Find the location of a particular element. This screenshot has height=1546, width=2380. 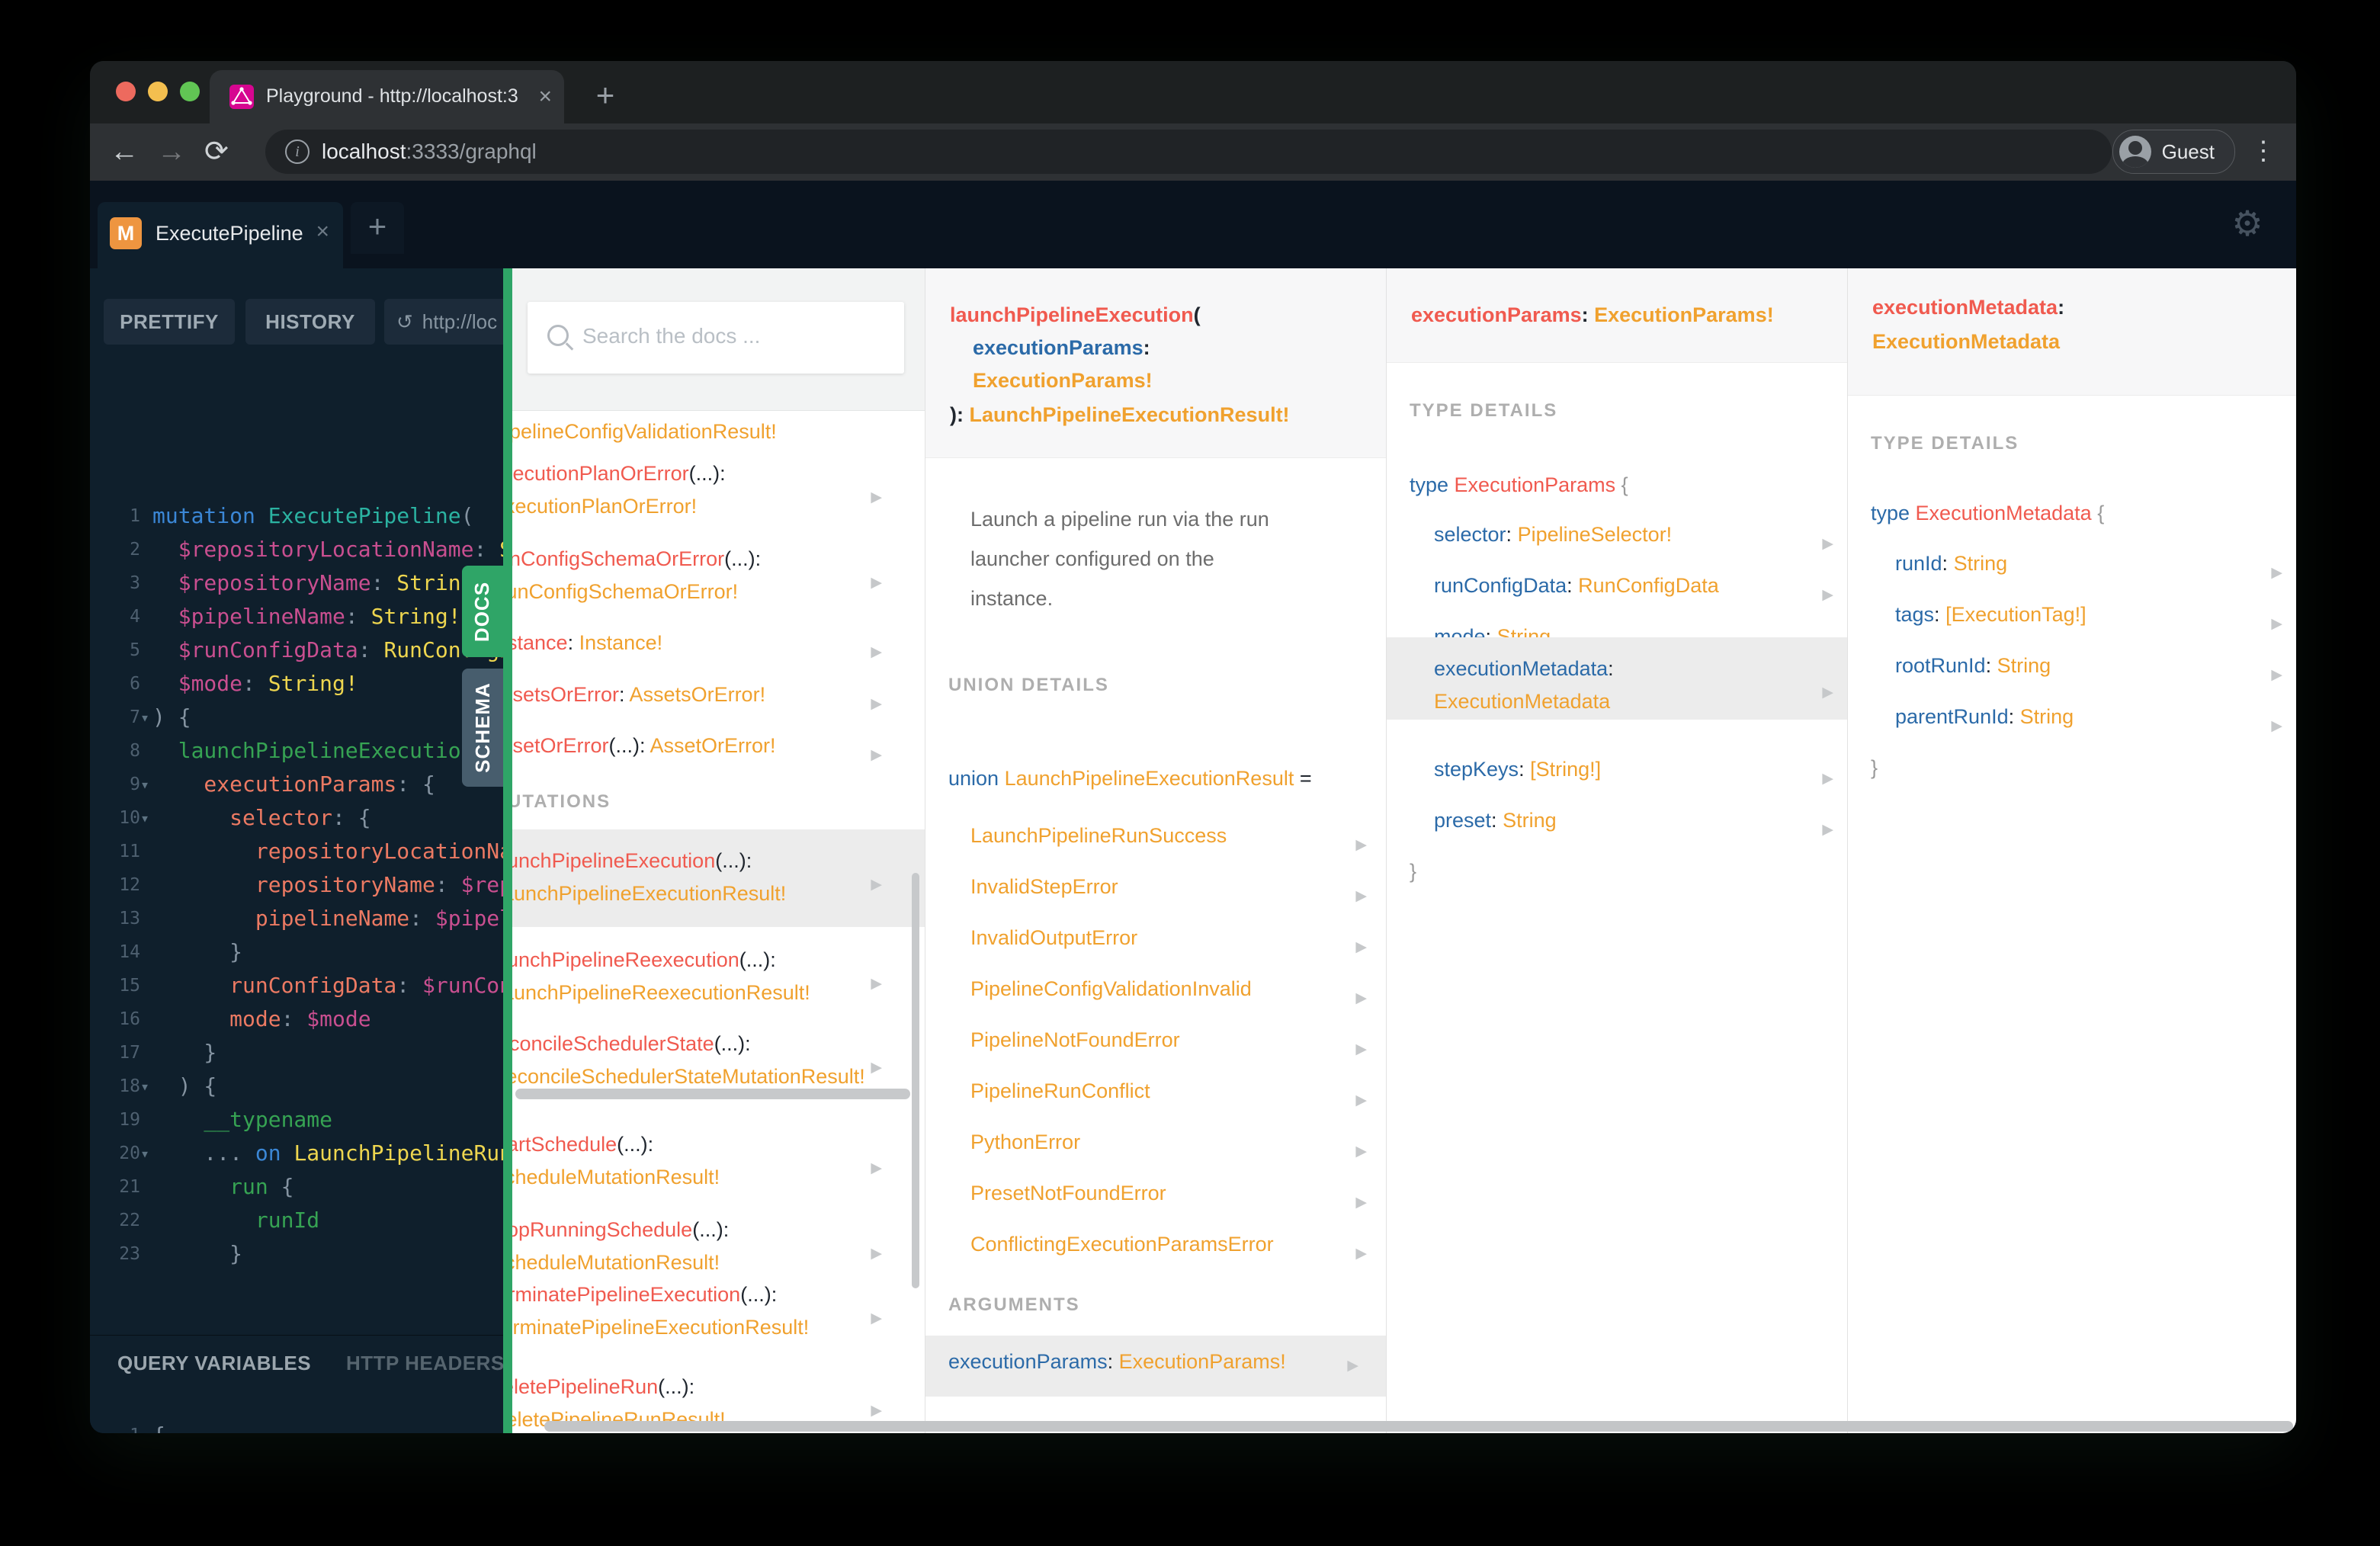

traffic-zoom-button is located at coordinates (190, 91).